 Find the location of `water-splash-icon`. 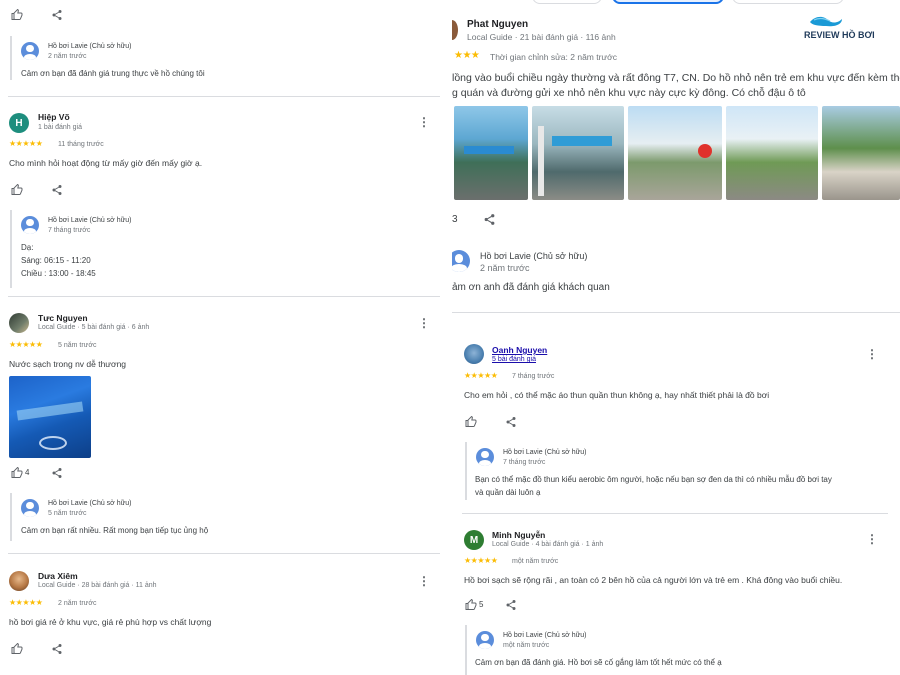

water-splash-icon is located at coordinates (826, 21).